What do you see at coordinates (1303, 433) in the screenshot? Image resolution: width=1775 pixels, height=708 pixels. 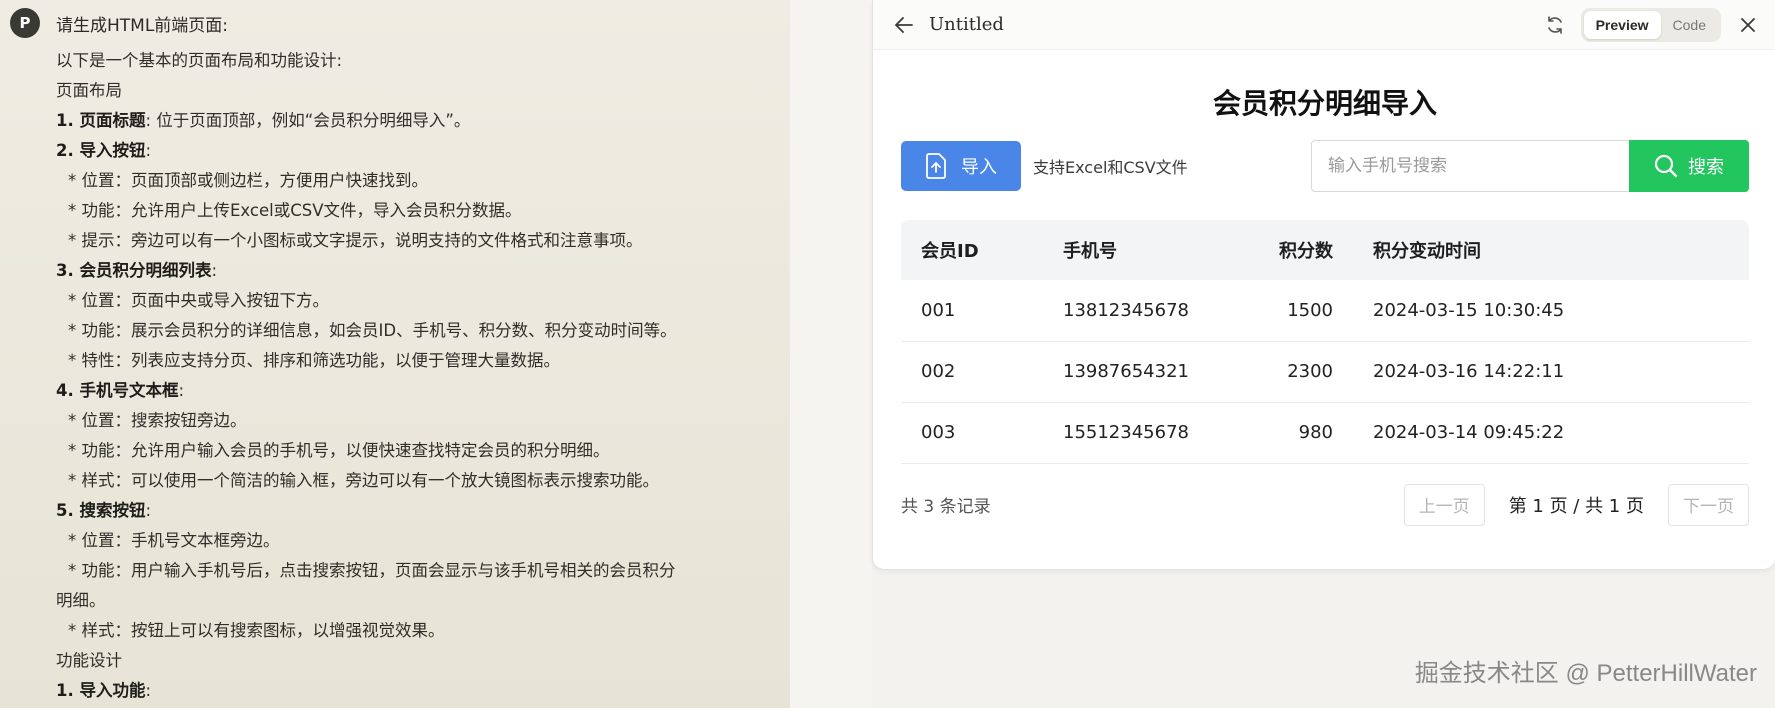 I see `cell-points: 980` at bounding box center [1303, 433].